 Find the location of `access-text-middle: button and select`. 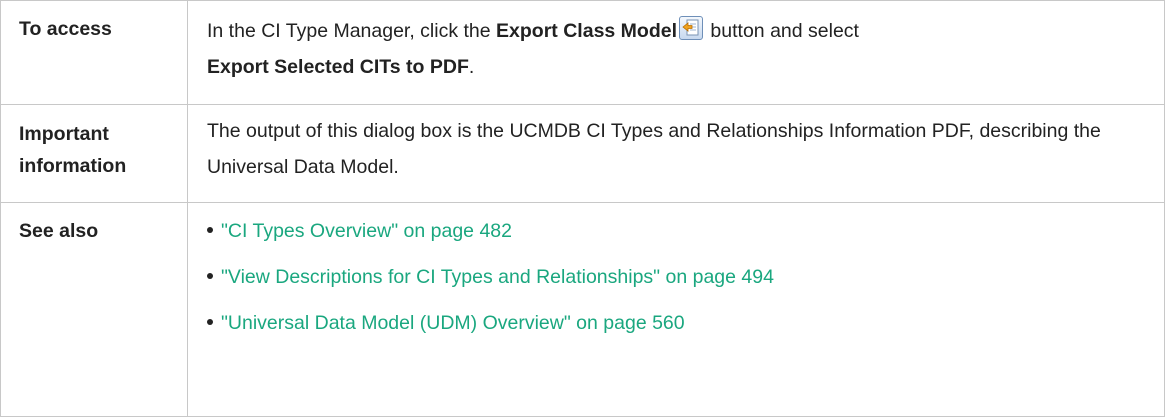

access-text-middle: button and select is located at coordinates (782, 31).